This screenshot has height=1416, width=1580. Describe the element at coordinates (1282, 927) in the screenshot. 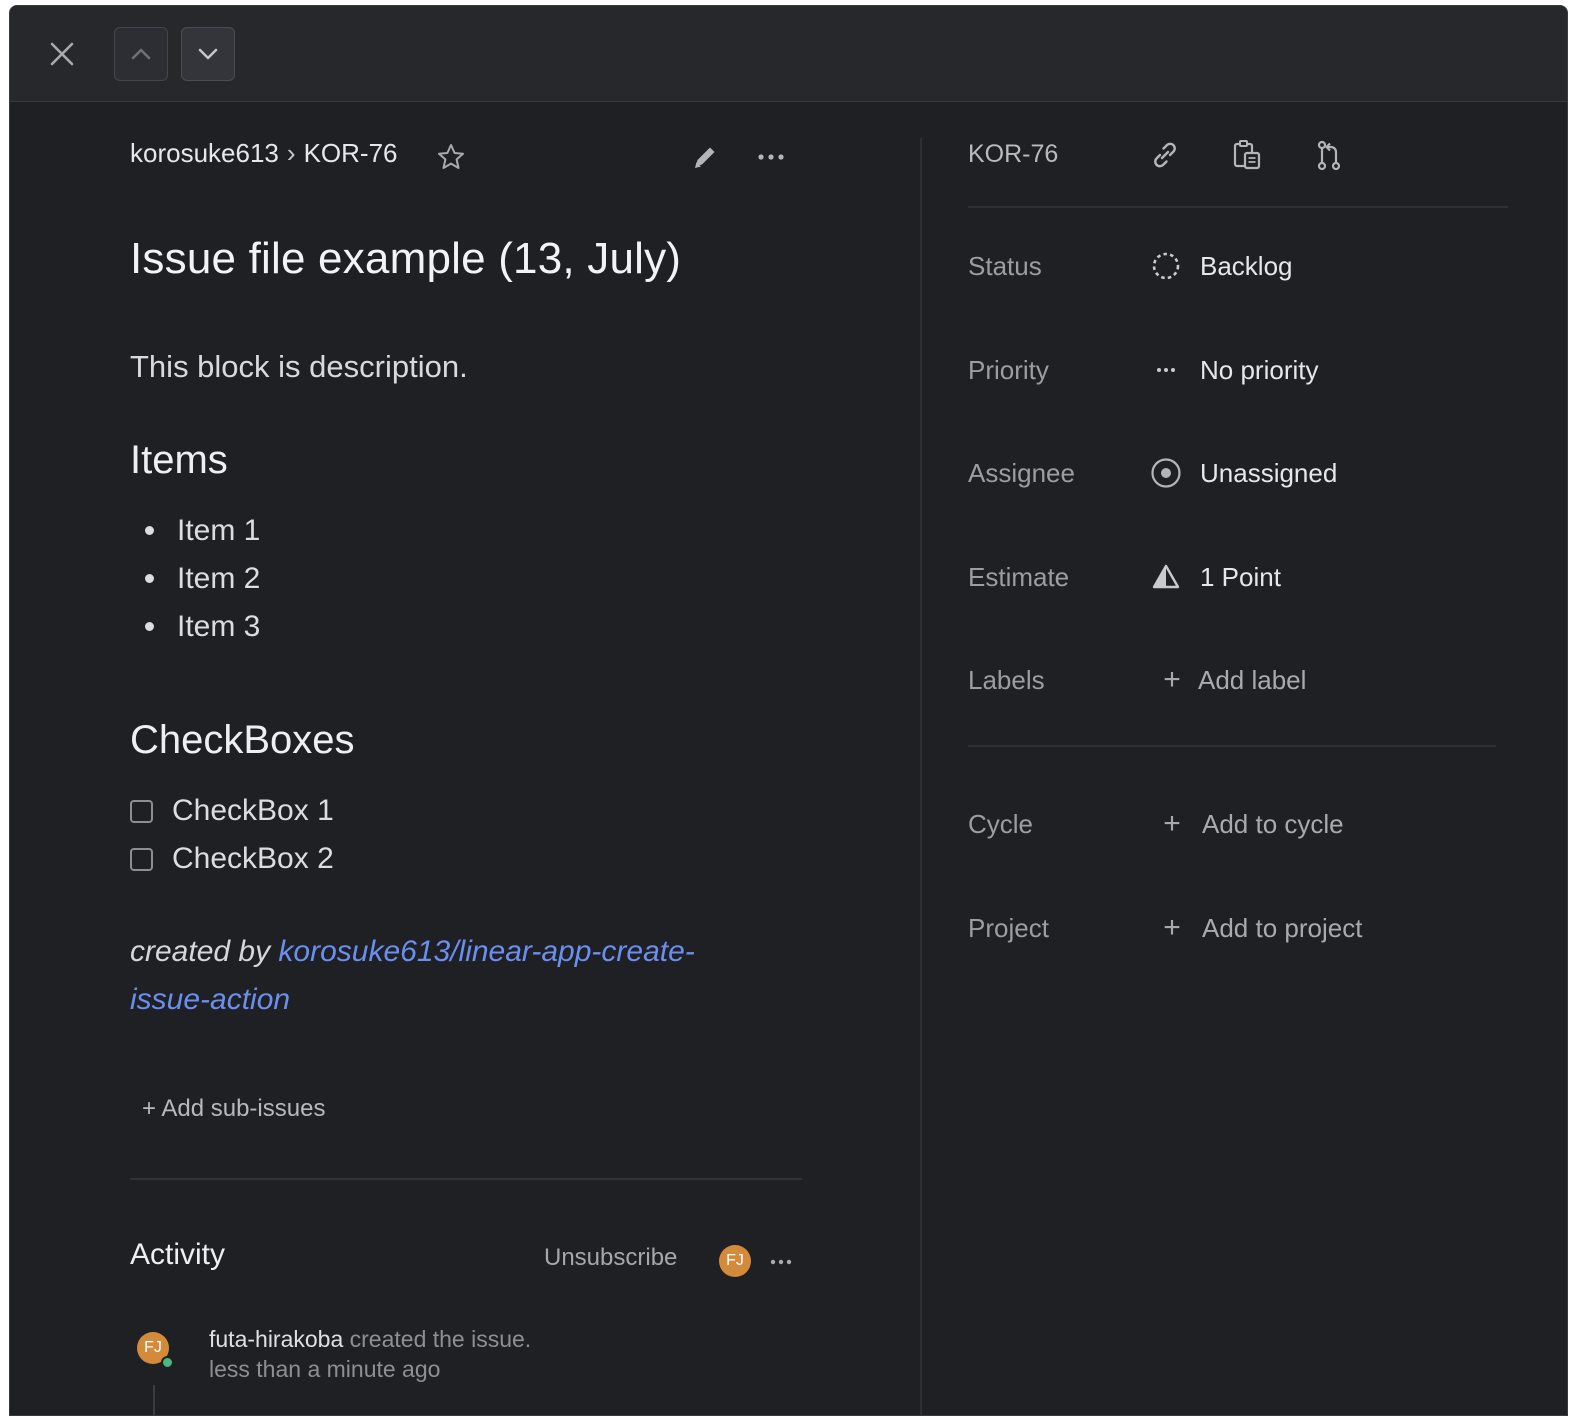

I see `add-to-project-text: Add to project` at that location.